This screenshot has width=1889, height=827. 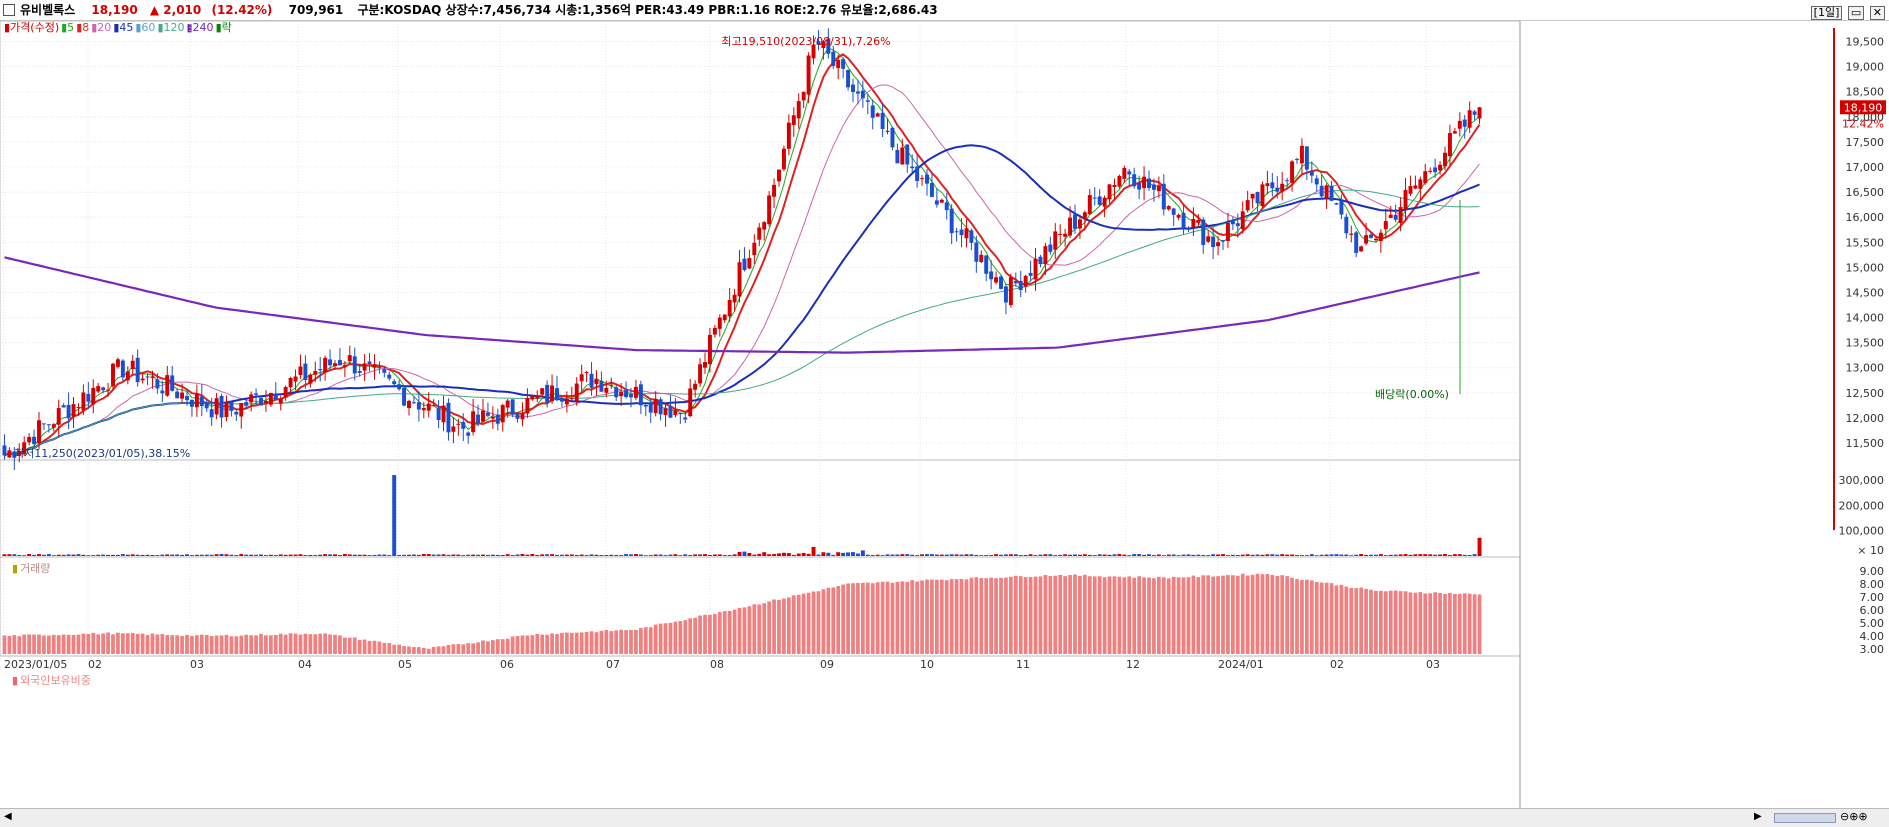 What do you see at coordinates (8, 816) in the screenshot?
I see `scroll-left-icon: ◀` at bounding box center [8, 816].